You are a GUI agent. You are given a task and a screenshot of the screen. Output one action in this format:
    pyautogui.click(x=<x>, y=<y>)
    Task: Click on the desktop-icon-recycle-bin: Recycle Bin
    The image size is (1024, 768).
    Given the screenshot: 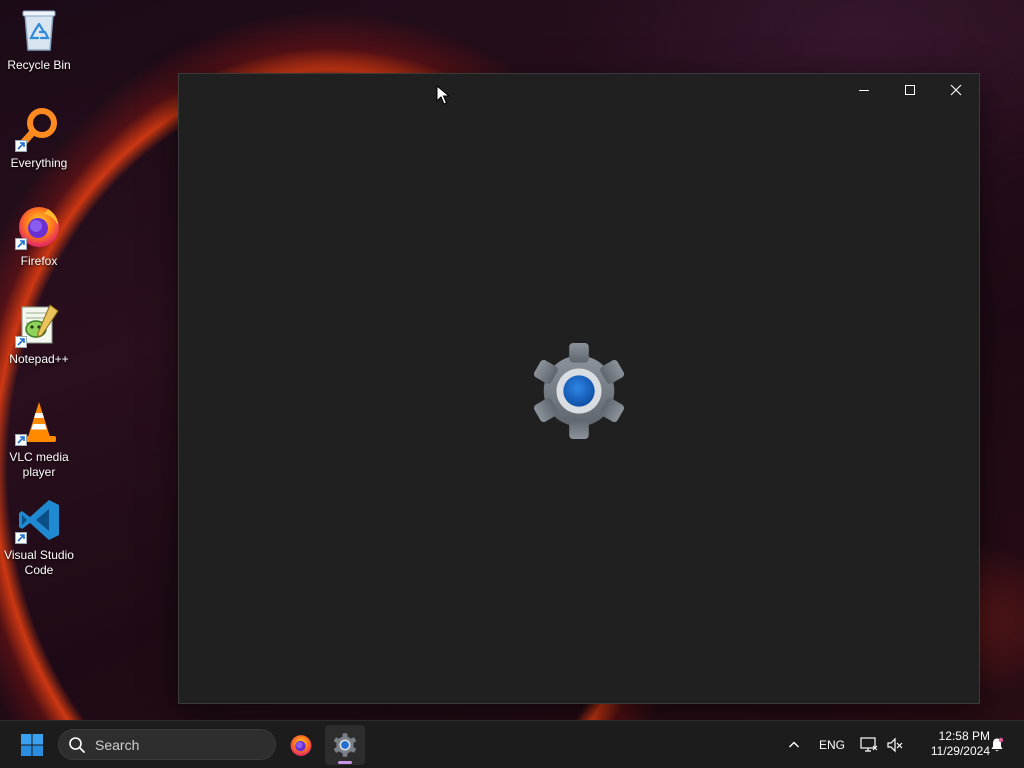 What is the action you would take?
    pyautogui.click(x=39, y=39)
    